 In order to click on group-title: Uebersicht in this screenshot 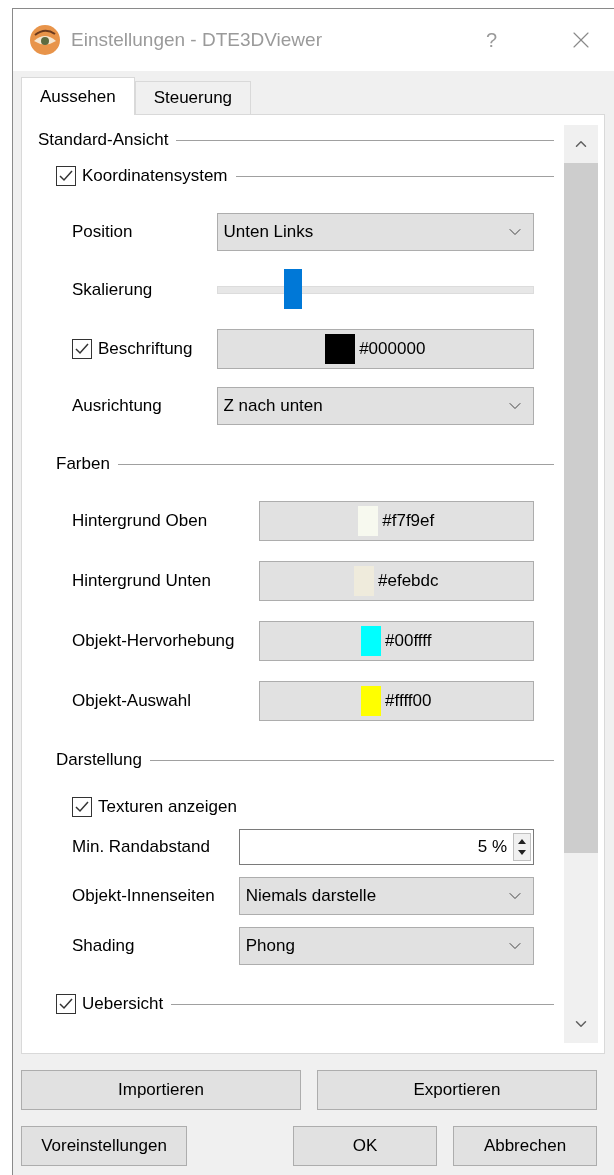, I will do `click(123, 1004)`.